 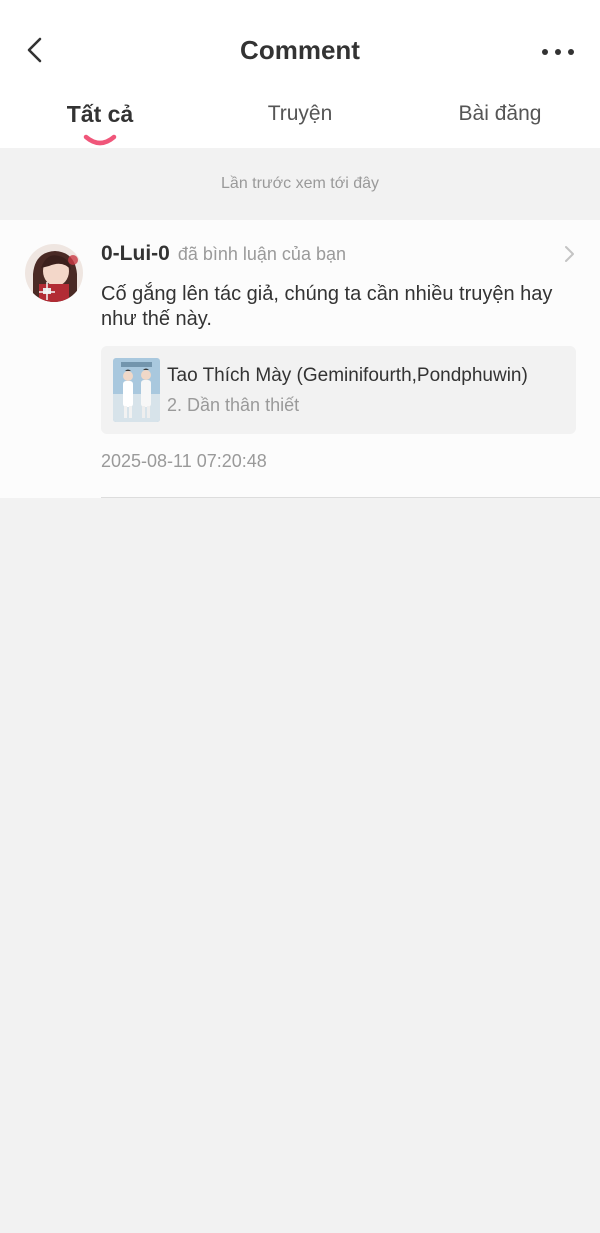 I want to click on tab-posts: Bài đăng, so click(x=500, y=122).